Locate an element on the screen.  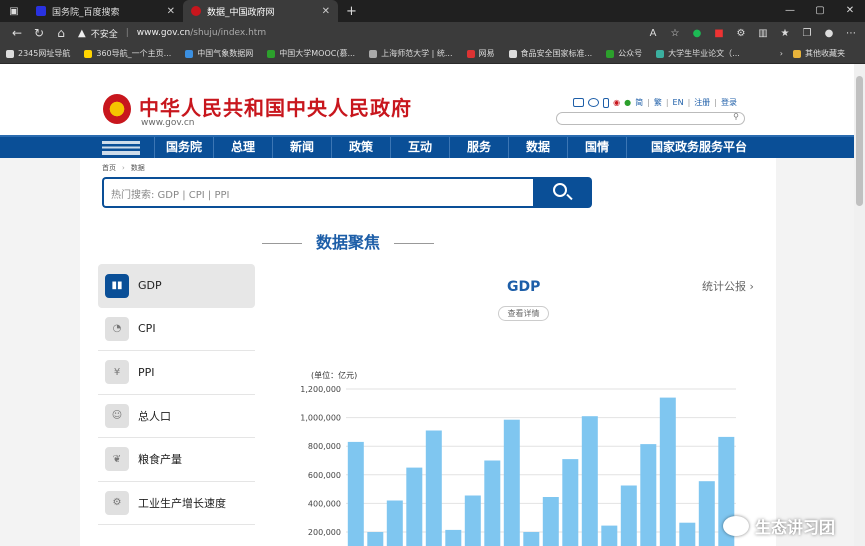
address-bar: ▲ 不安全 | www.gov.cn /shuju/index.htm is located at coordinates (348, 33).